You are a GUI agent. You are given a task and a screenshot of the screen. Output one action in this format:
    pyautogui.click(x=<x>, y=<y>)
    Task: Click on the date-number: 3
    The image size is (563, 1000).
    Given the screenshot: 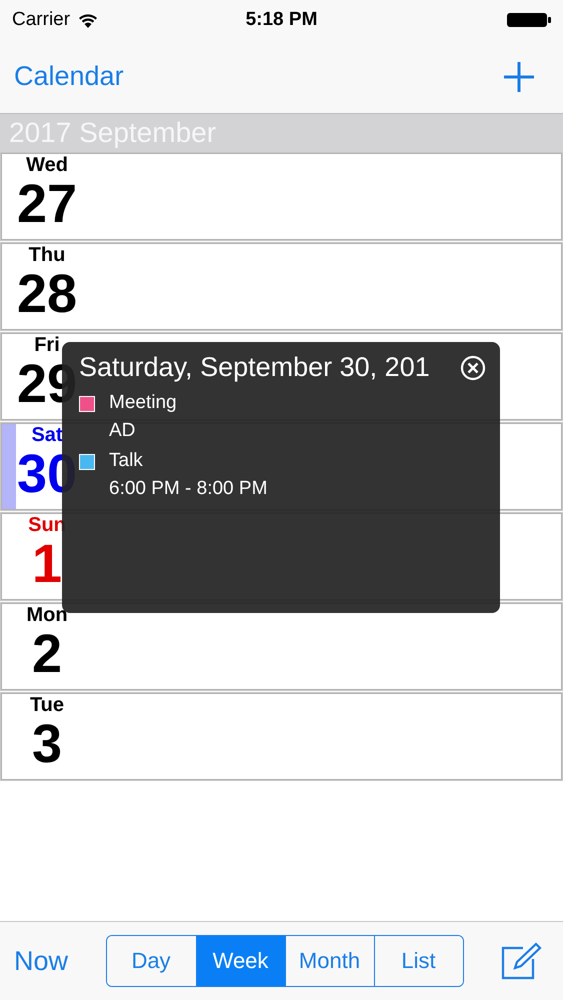 What is the action you would take?
    pyautogui.click(x=47, y=744)
    